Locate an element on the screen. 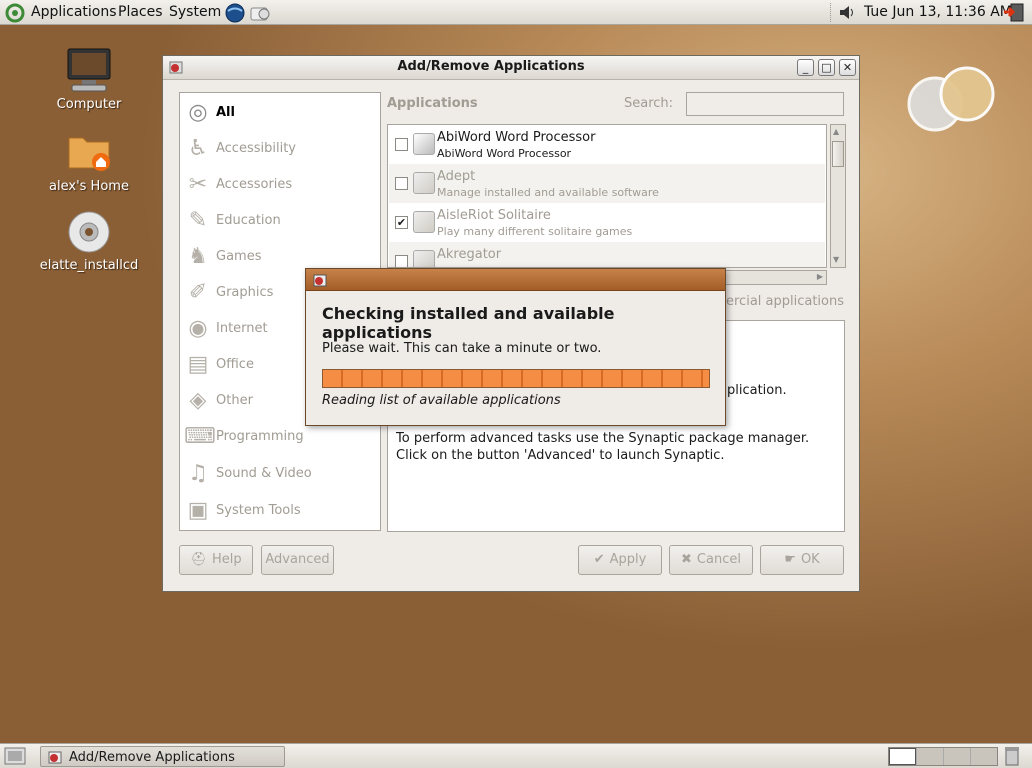  logout-icon is located at coordinates (1014, 12).